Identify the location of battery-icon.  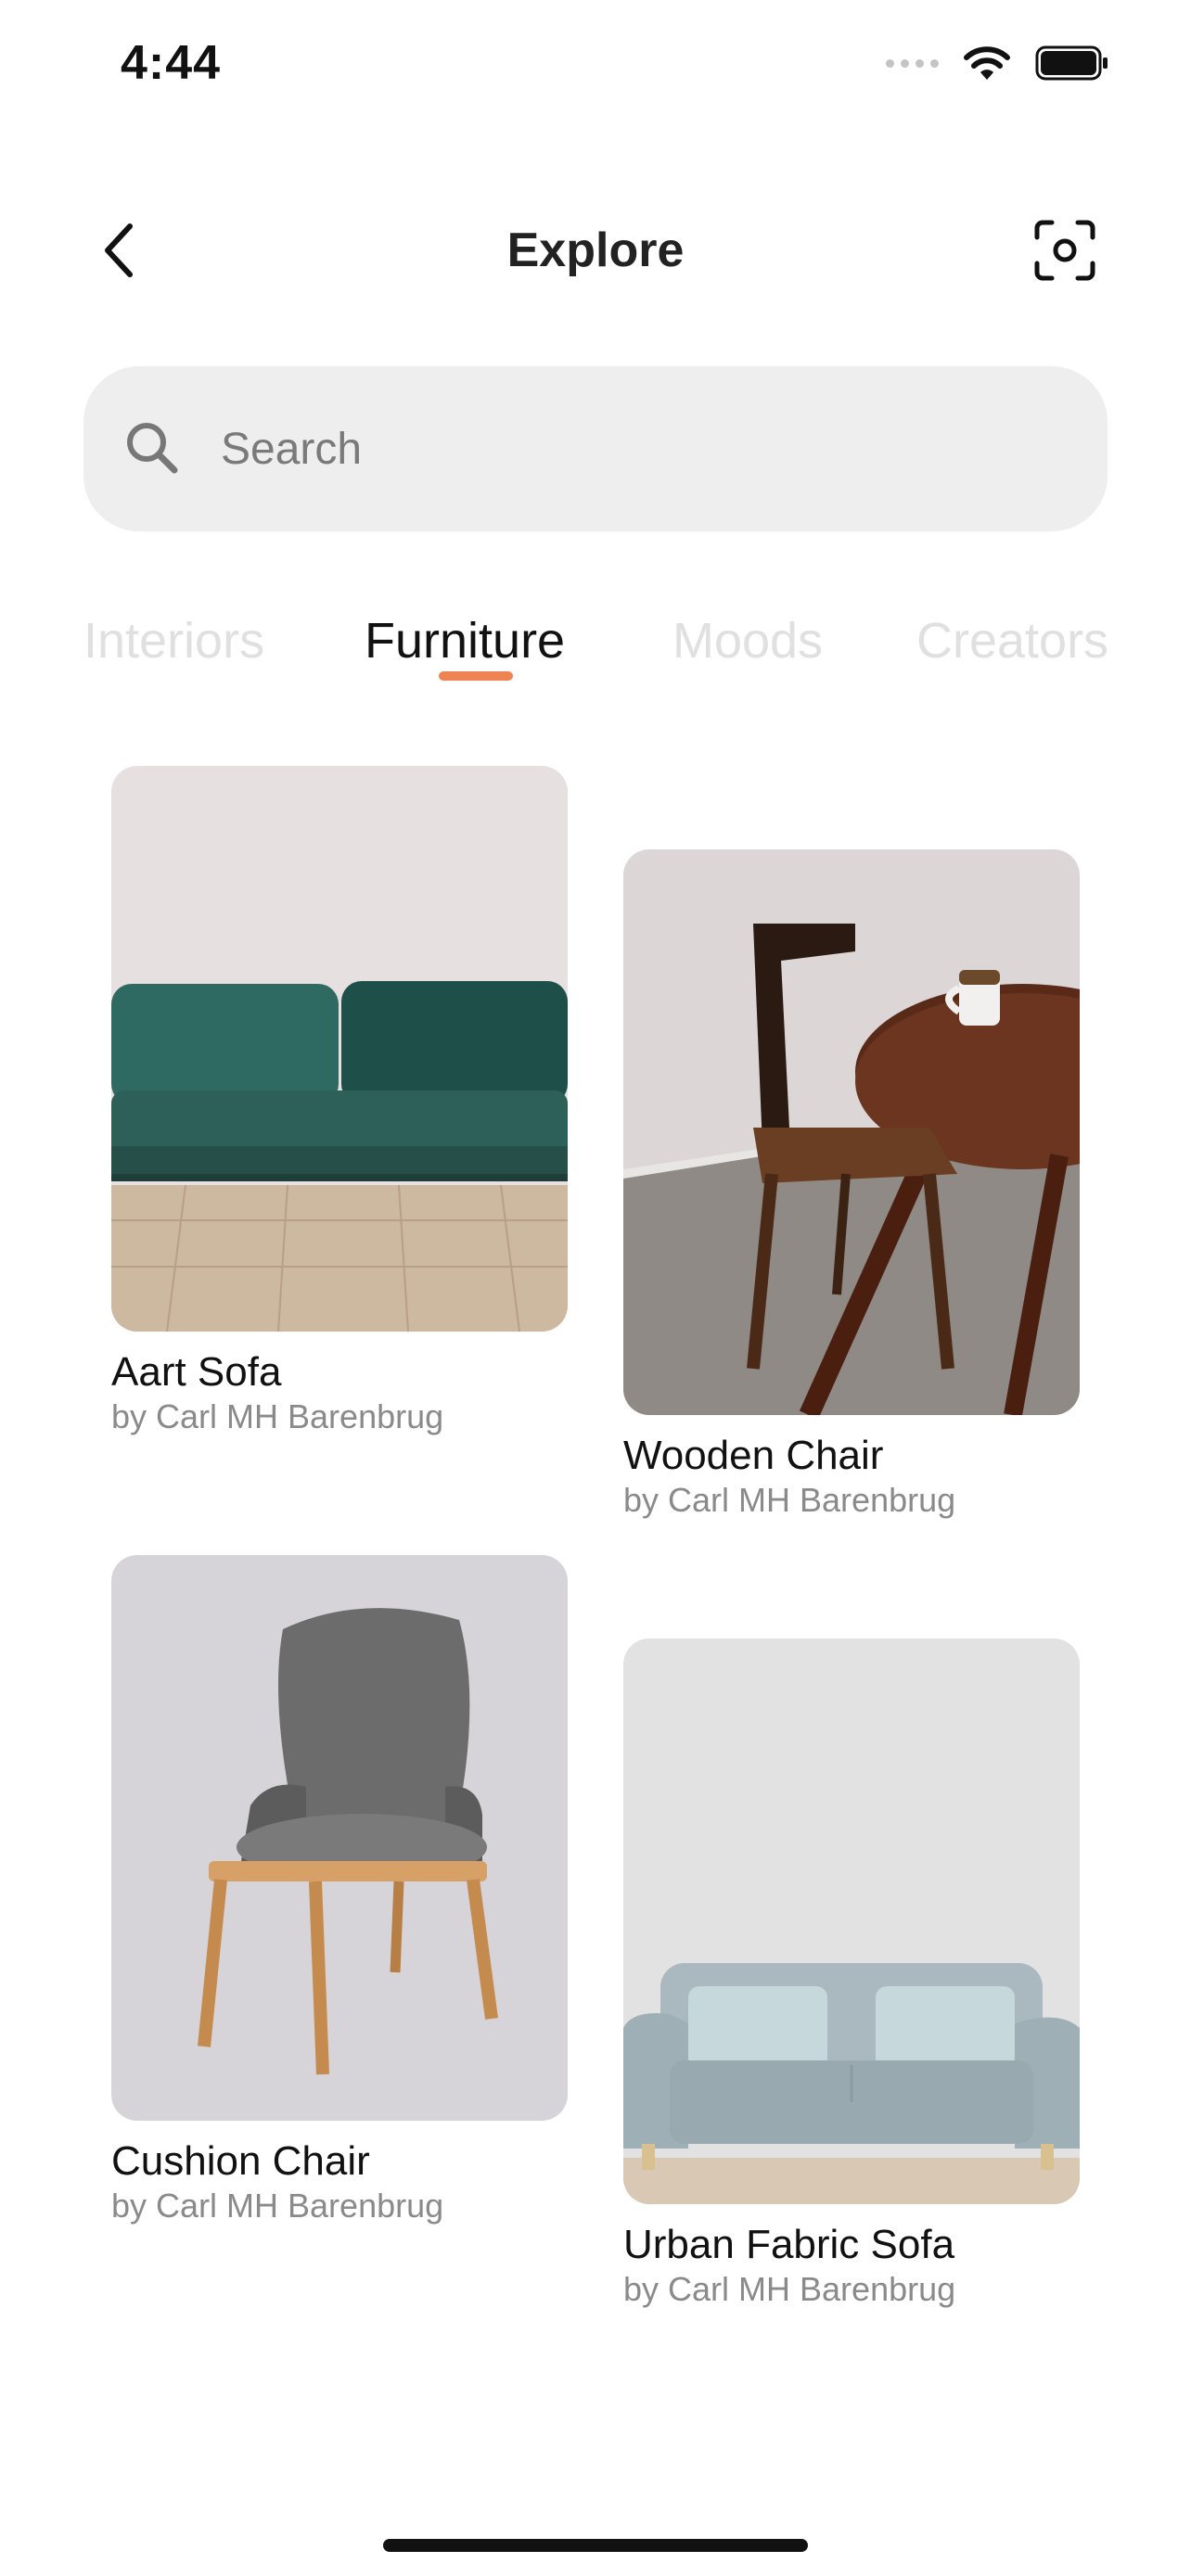
(1072, 64).